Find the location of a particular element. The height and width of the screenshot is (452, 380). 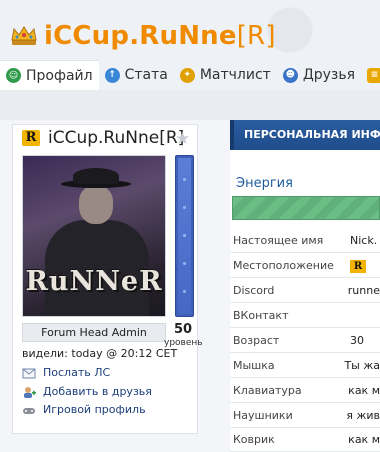

info-row-headphones: Наушники я жив is located at coordinates (305, 416).